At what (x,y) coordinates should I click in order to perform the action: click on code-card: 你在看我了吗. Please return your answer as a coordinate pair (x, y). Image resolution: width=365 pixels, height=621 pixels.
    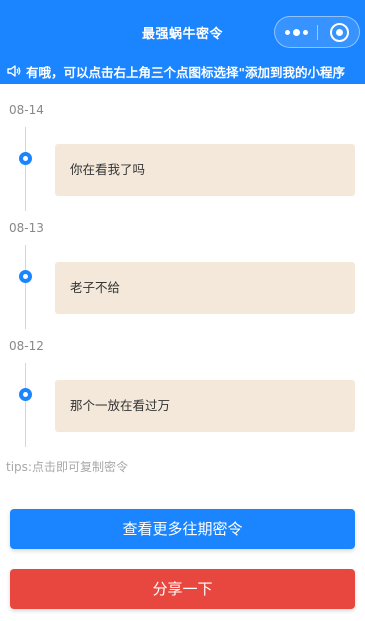
    Looking at the image, I should click on (205, 170).